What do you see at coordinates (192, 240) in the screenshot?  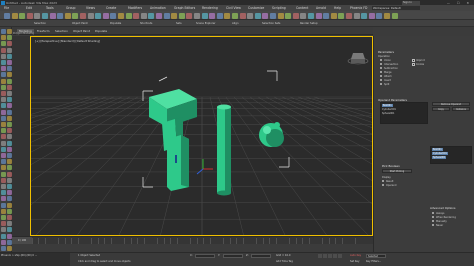 I see `timeline: 0 / 100` at bounding box center [192, 240].